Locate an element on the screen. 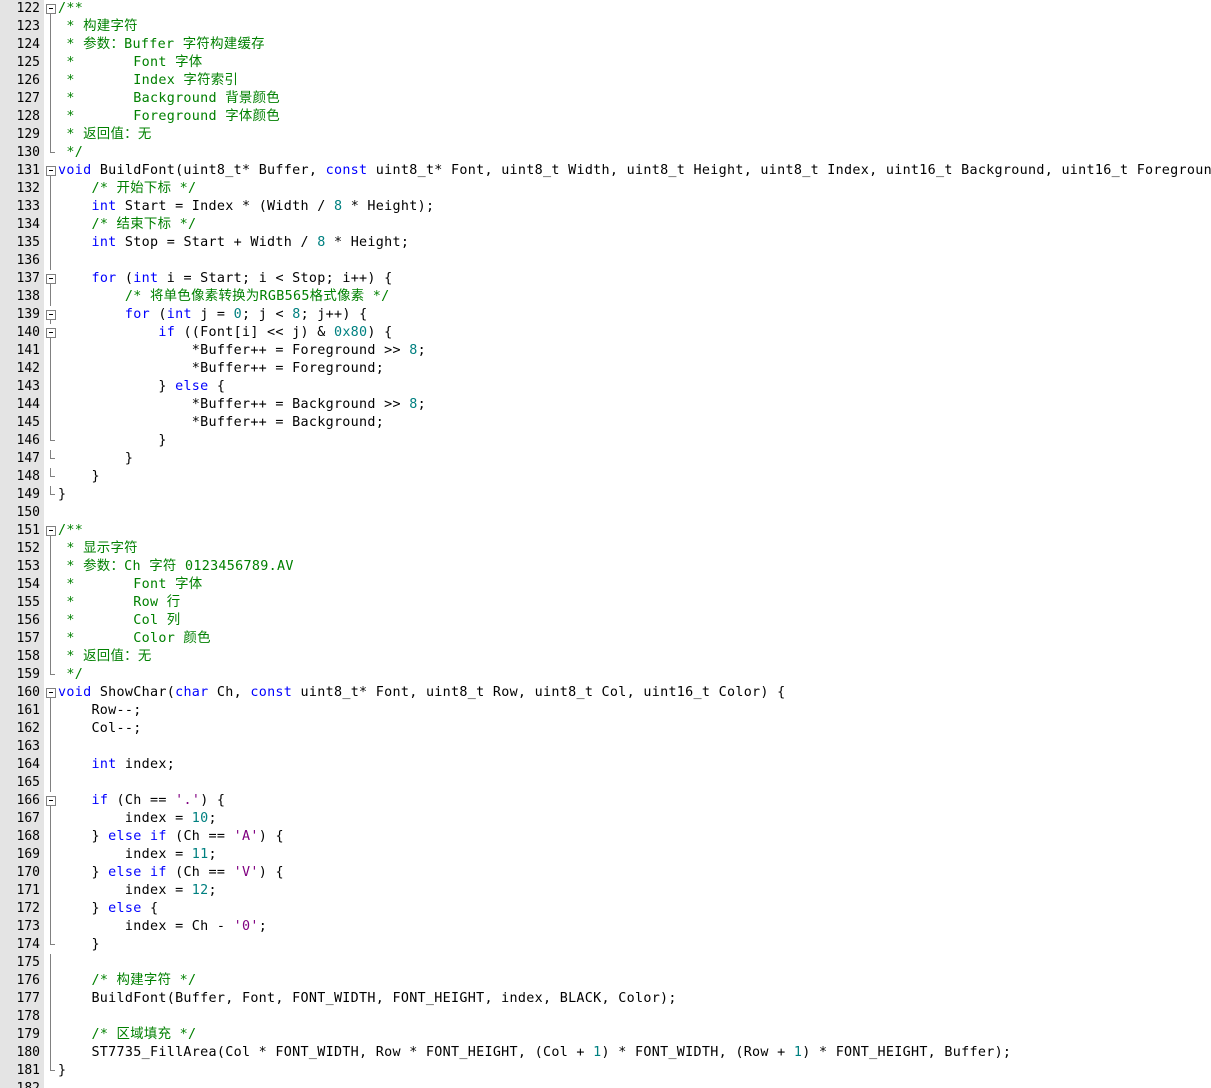  code-line: 179 /* 区域填充 */ is located at coordinates (605, 1035).